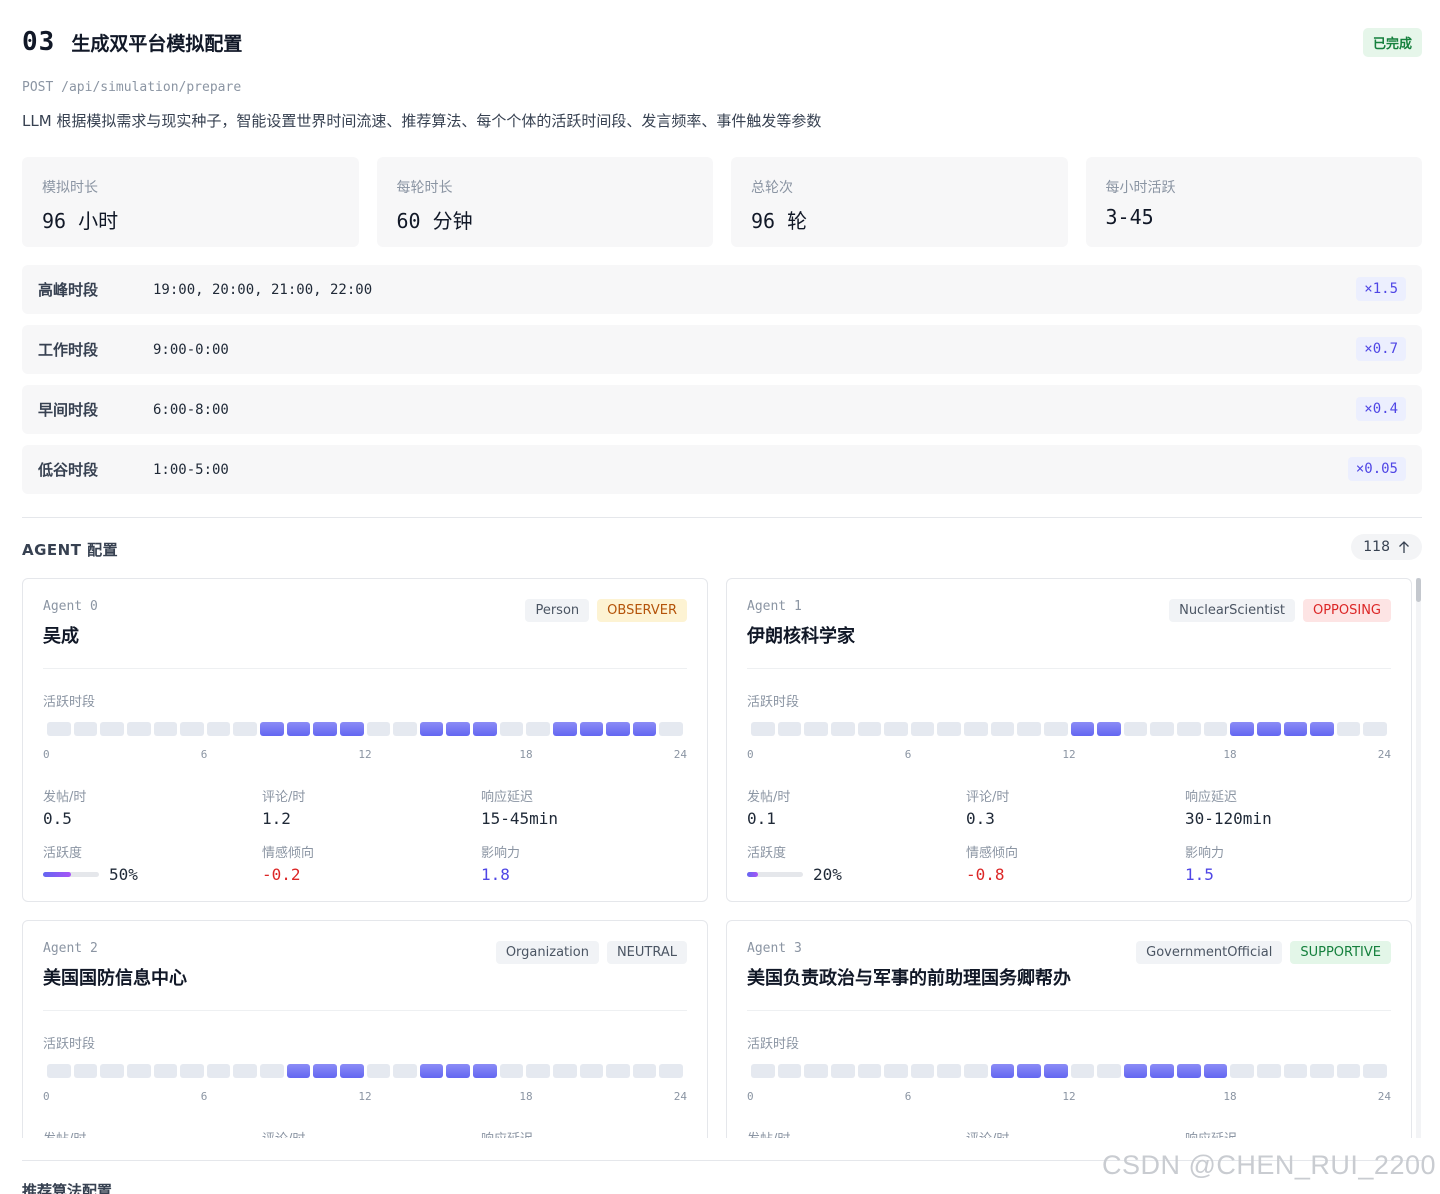  I want to click on scrollbar-thumb, so click(1418, 590).